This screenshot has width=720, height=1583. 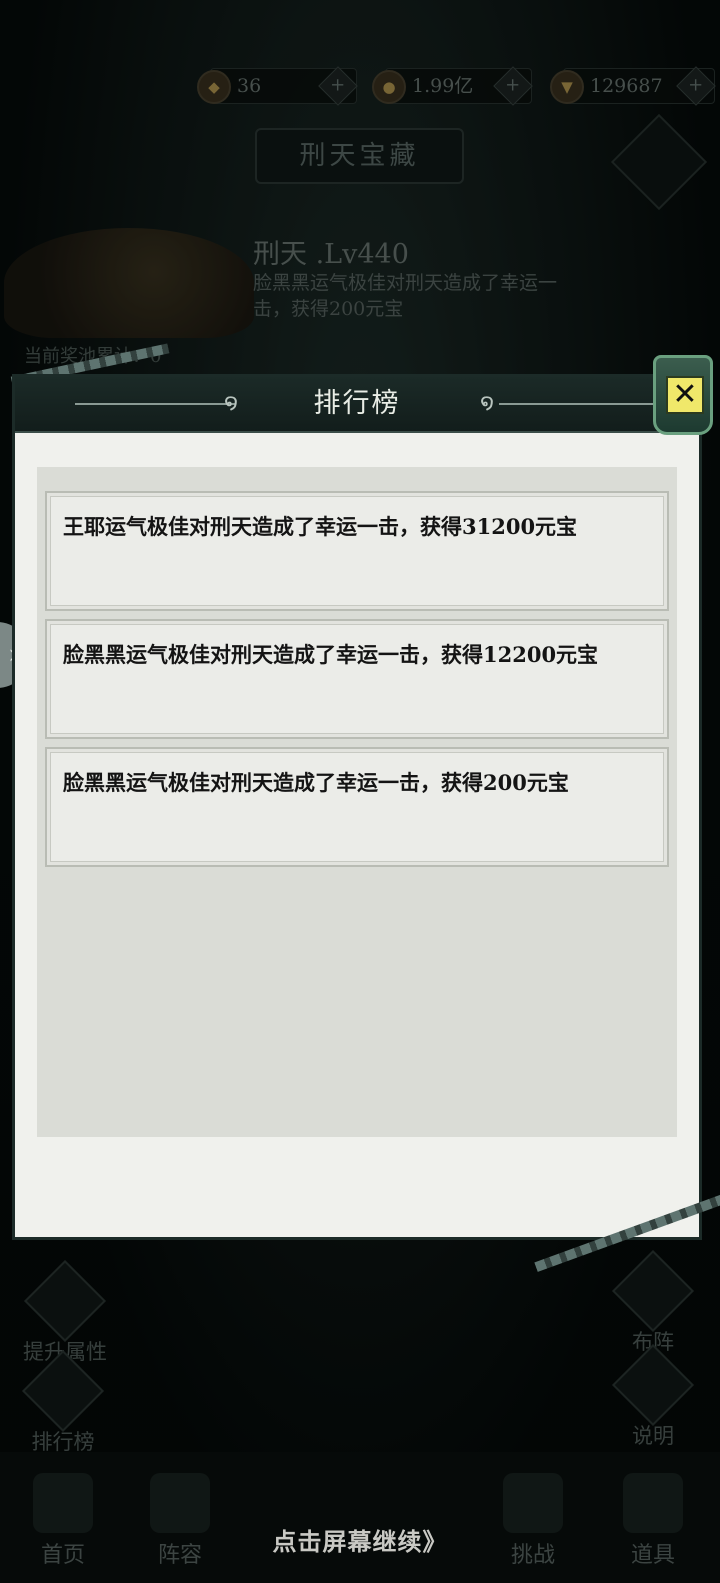 What do you see at coordinates (357, 405) in the screenshot?
I see `modal-header: ໑ 排行榜 ໑` at bounding box center [357, 405].